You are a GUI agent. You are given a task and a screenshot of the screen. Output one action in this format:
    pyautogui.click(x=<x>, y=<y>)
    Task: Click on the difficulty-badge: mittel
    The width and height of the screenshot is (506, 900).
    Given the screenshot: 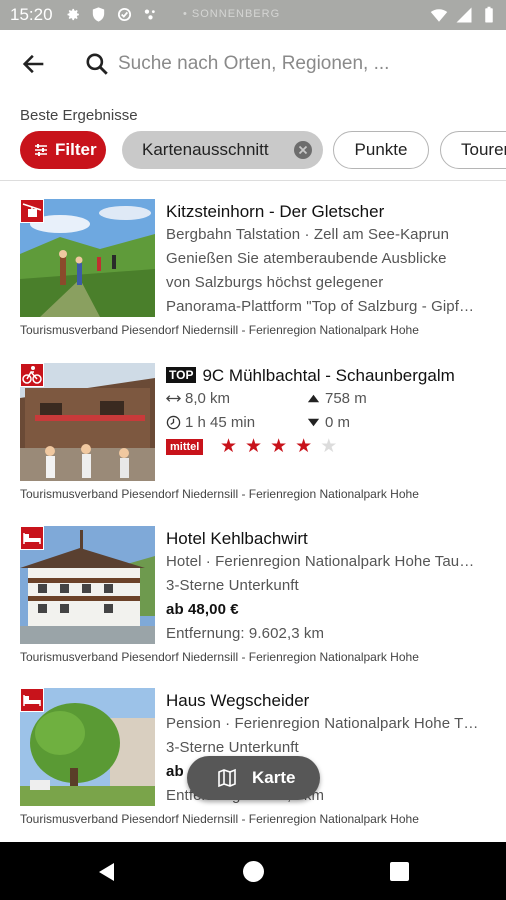 What is the action you would take?
    pyautogui.click(x=185, y=447)
    